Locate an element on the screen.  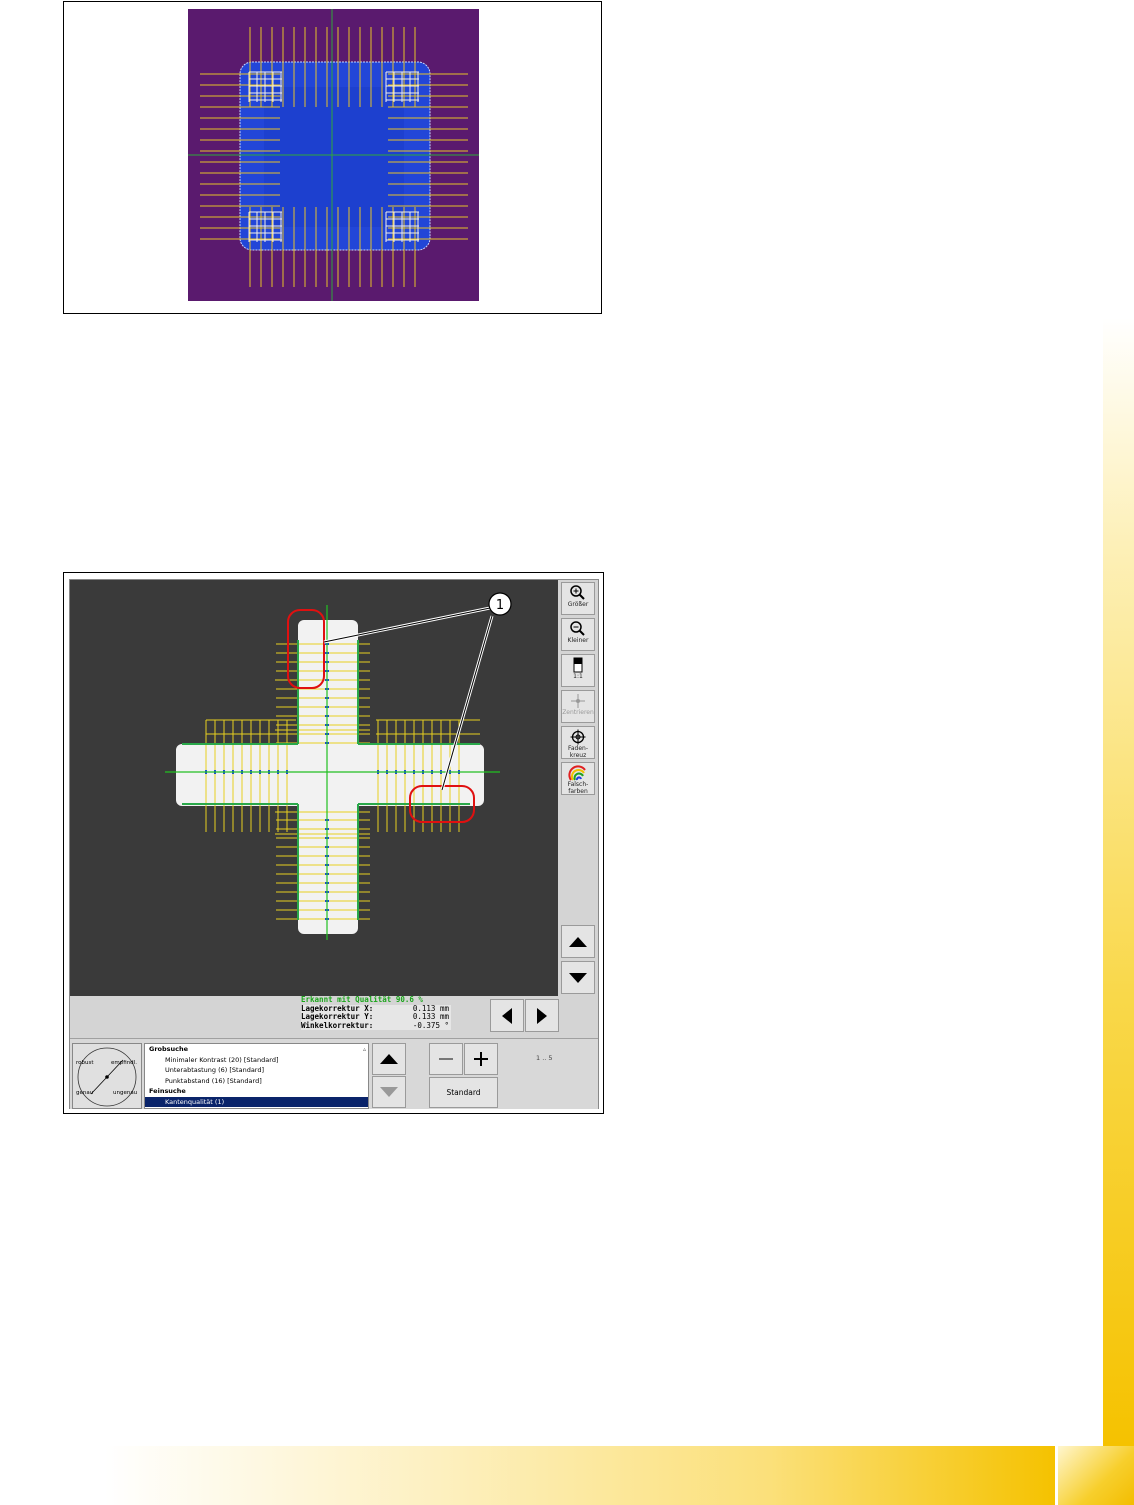
triangle-left-icon is located at coordinates (507, 1015).